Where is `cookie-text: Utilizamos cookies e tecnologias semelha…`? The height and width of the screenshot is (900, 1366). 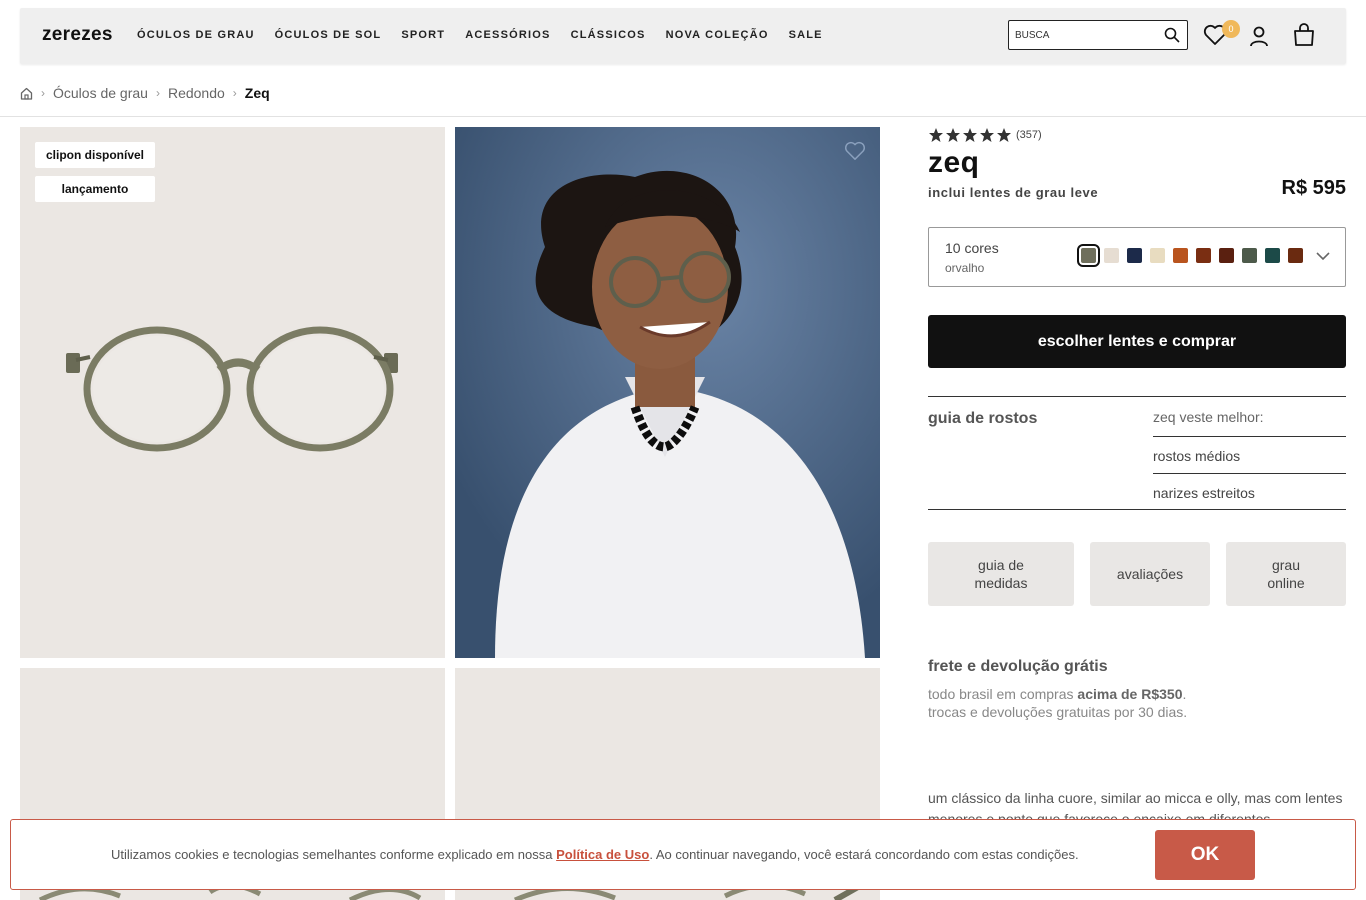
cookie-text: Utilizamos cookies e tecnologias semelha… is located at coordinates (595, 854).